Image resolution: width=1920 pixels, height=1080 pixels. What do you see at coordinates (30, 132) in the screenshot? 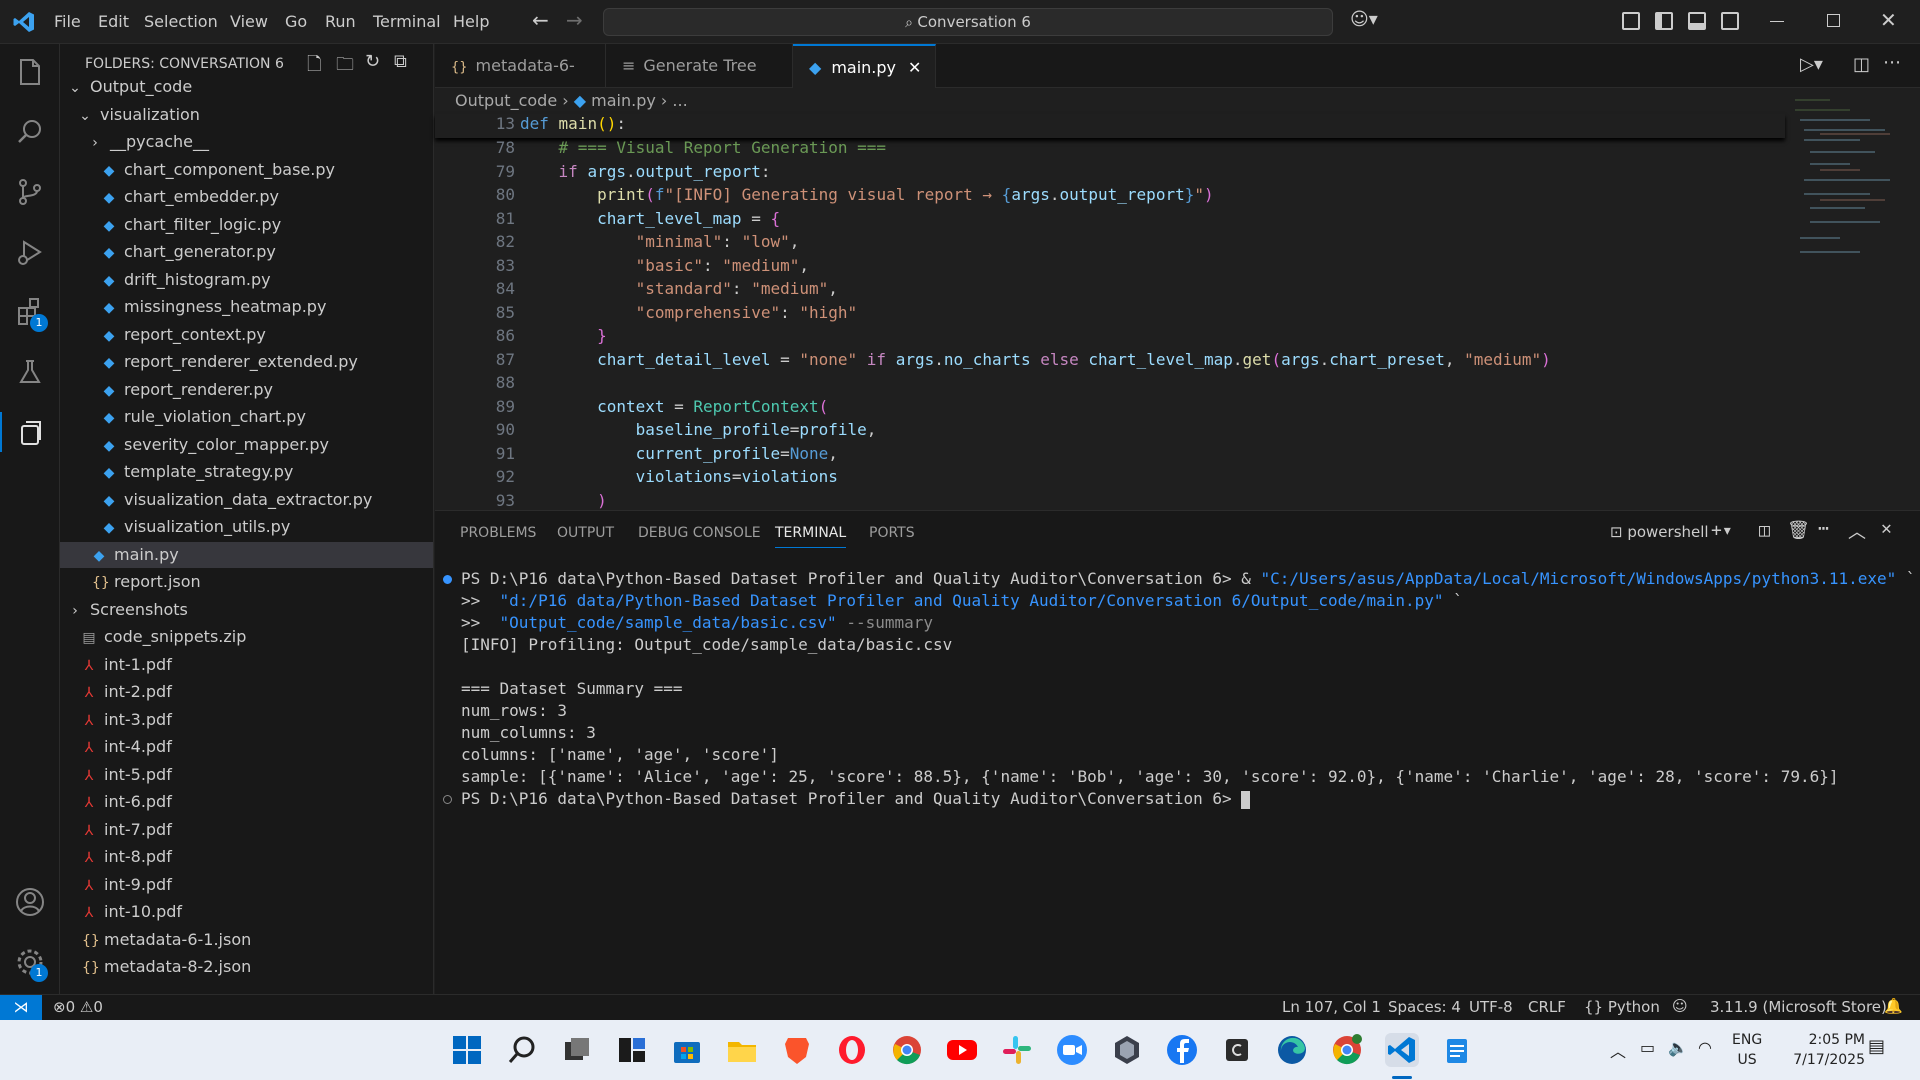
I see `search-icon` at bounding box center [30, 132].